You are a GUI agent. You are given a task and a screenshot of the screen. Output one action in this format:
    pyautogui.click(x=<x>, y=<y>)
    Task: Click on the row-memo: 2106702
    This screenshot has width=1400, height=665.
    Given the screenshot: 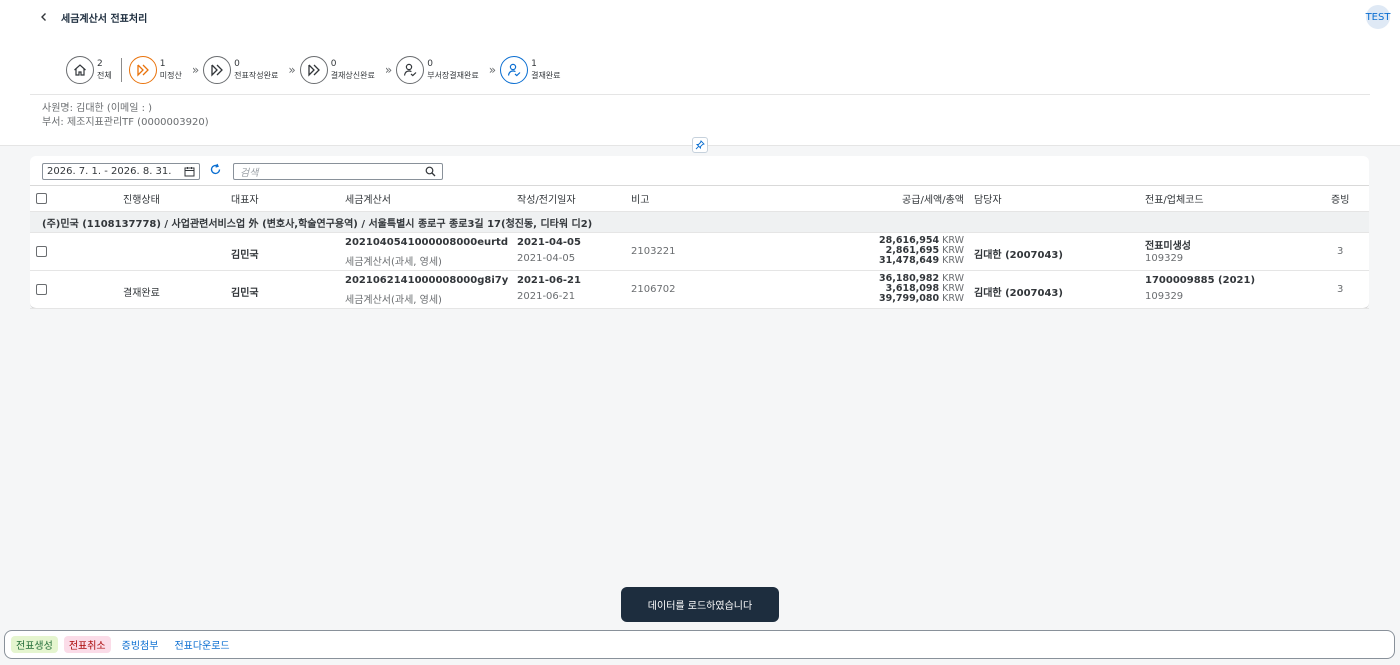 What is the action you would take?
    pyautogui.click(x=653, y=289)
    